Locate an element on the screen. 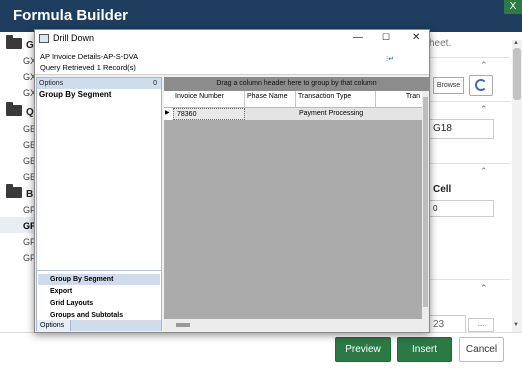 This screenshot has height=368, width=522. pin-icon: ⁝↵ is located at coordinates (390, 59).